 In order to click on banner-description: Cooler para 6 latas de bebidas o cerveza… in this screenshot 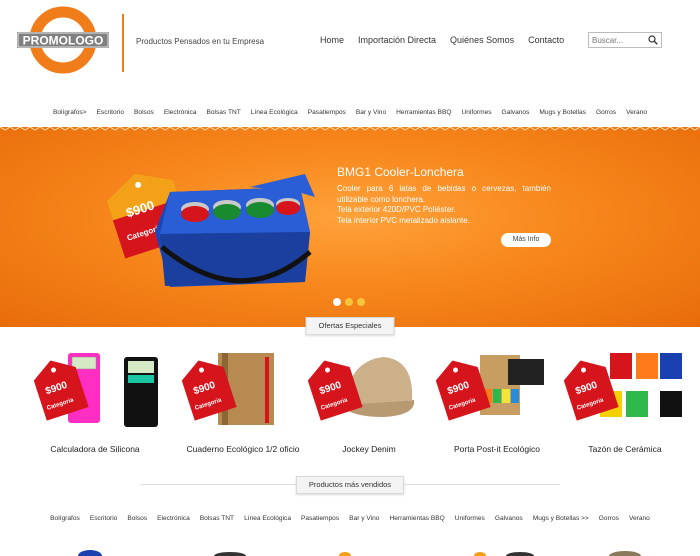, I will do `click(444, 205)`.